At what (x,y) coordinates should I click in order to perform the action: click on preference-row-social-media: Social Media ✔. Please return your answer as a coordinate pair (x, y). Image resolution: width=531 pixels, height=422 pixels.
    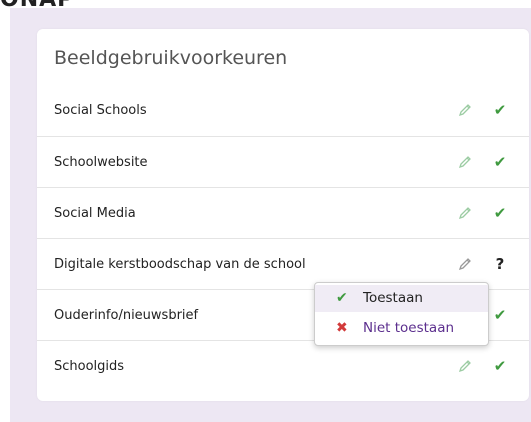
    Looking at the image, I should click on (283, 212).